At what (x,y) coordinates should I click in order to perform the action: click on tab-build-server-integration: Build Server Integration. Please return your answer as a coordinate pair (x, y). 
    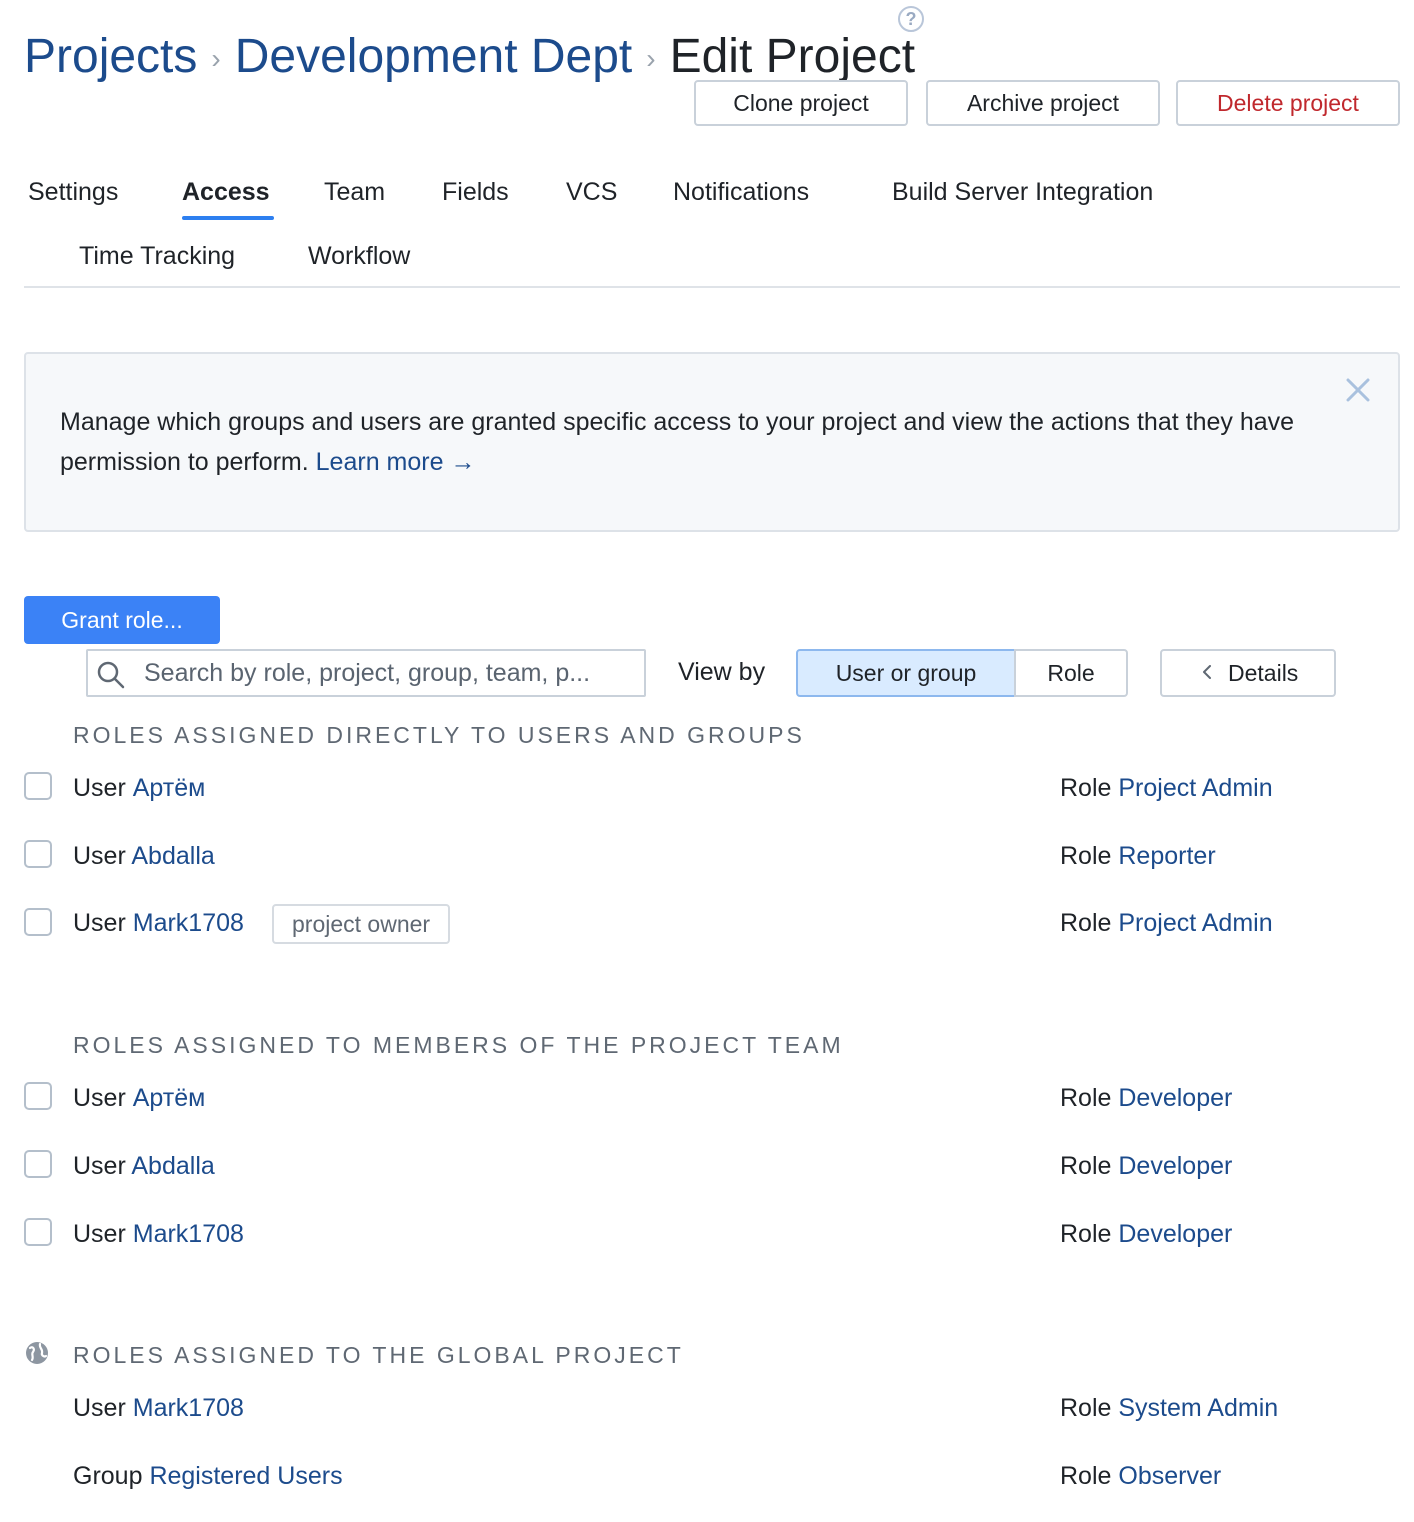
    Looking at the image, I should click on (1022, 192).